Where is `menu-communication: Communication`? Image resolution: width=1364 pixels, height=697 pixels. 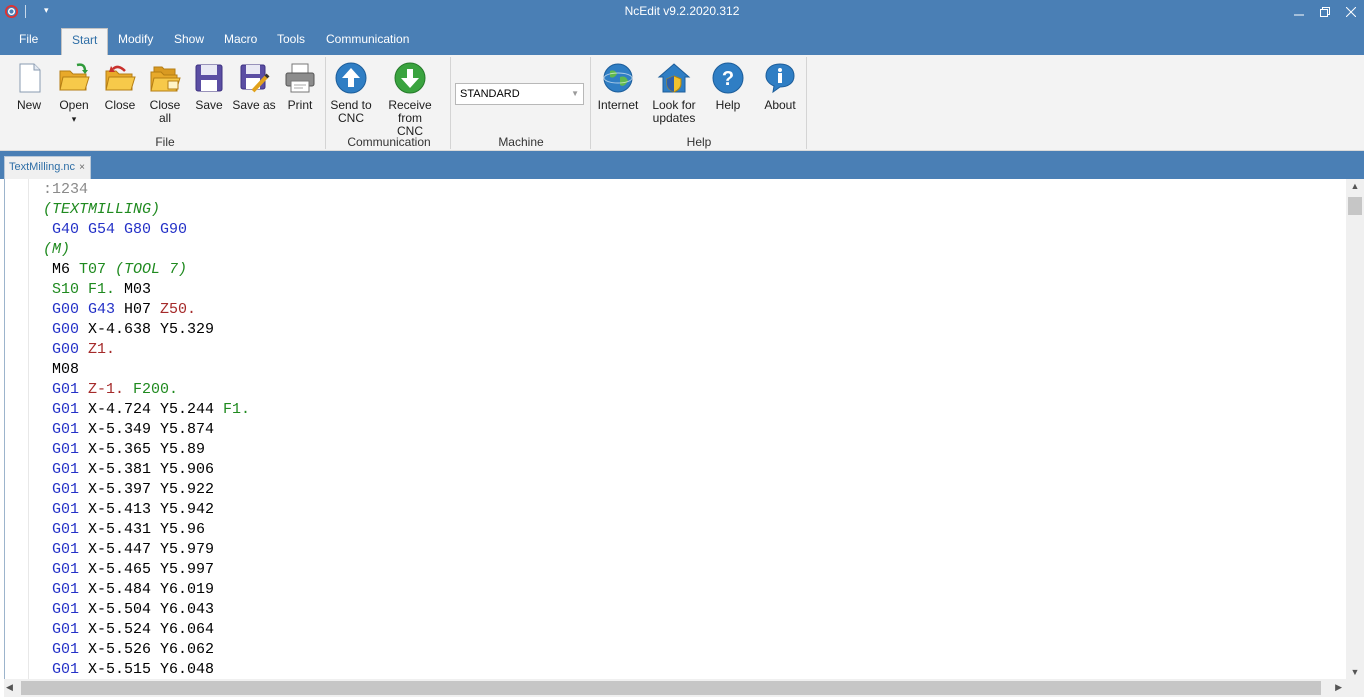
menu-communication: Communication is located at coordinates (367, 41).